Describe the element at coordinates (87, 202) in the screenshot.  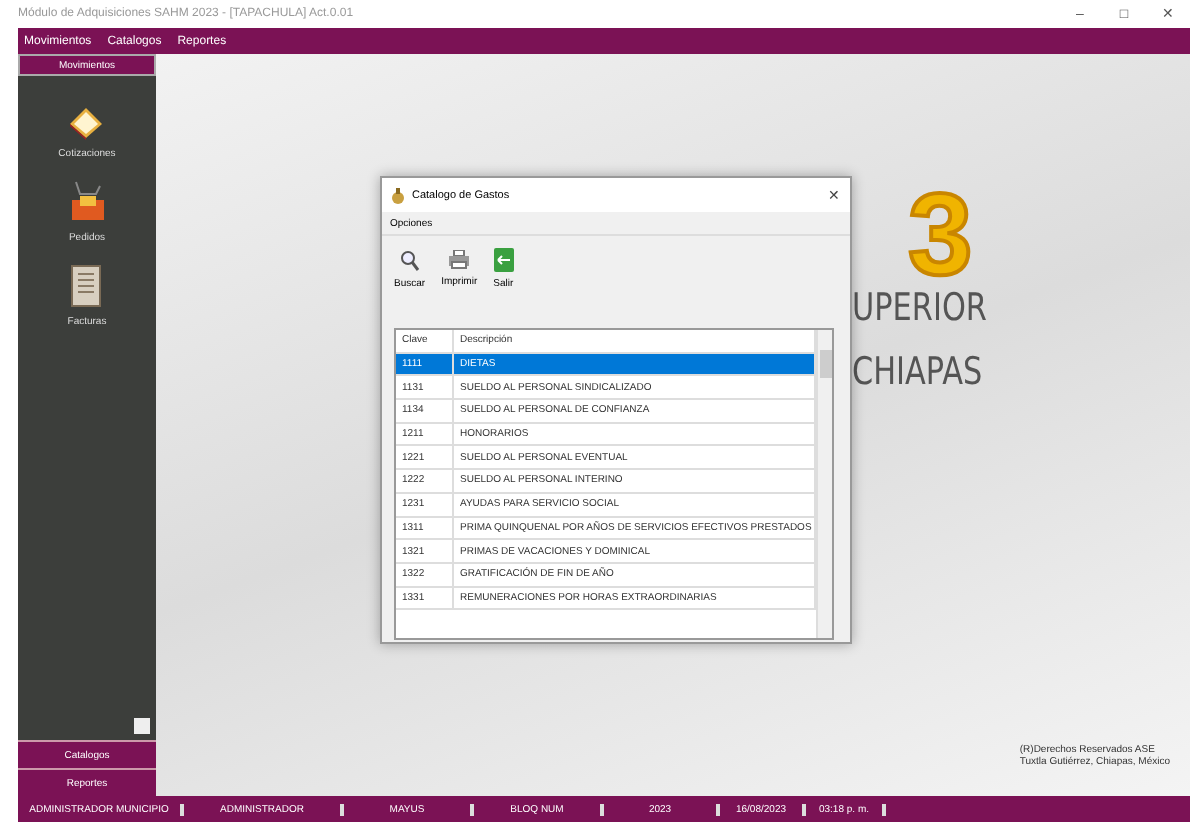
I see `cart-icon` at that location.